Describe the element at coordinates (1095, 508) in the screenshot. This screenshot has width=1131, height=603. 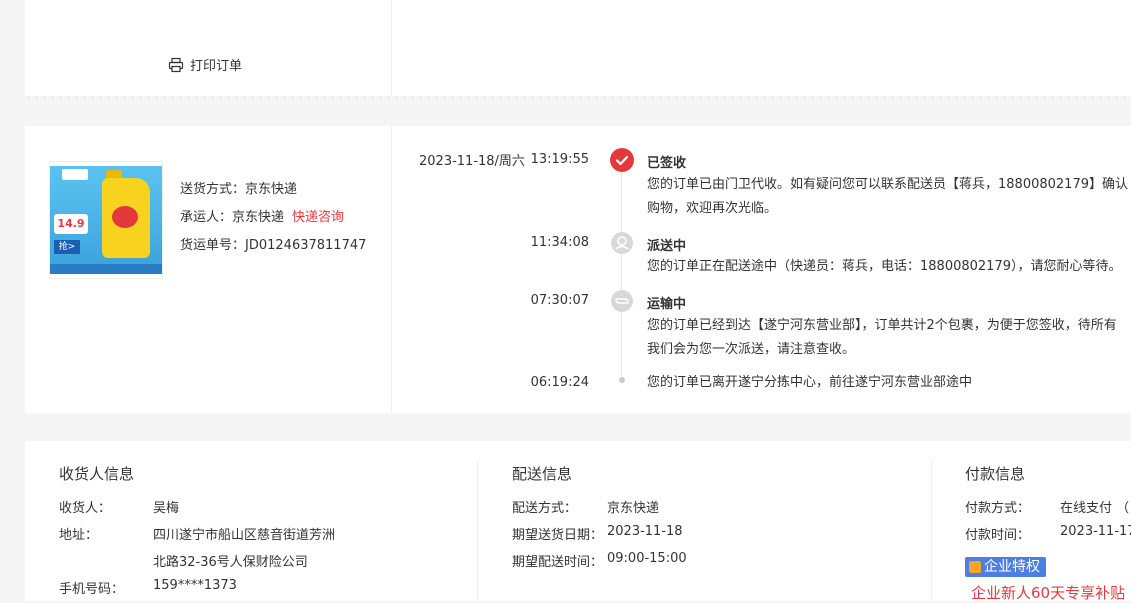
I see `payment-method: 在线支付 （` at that location.